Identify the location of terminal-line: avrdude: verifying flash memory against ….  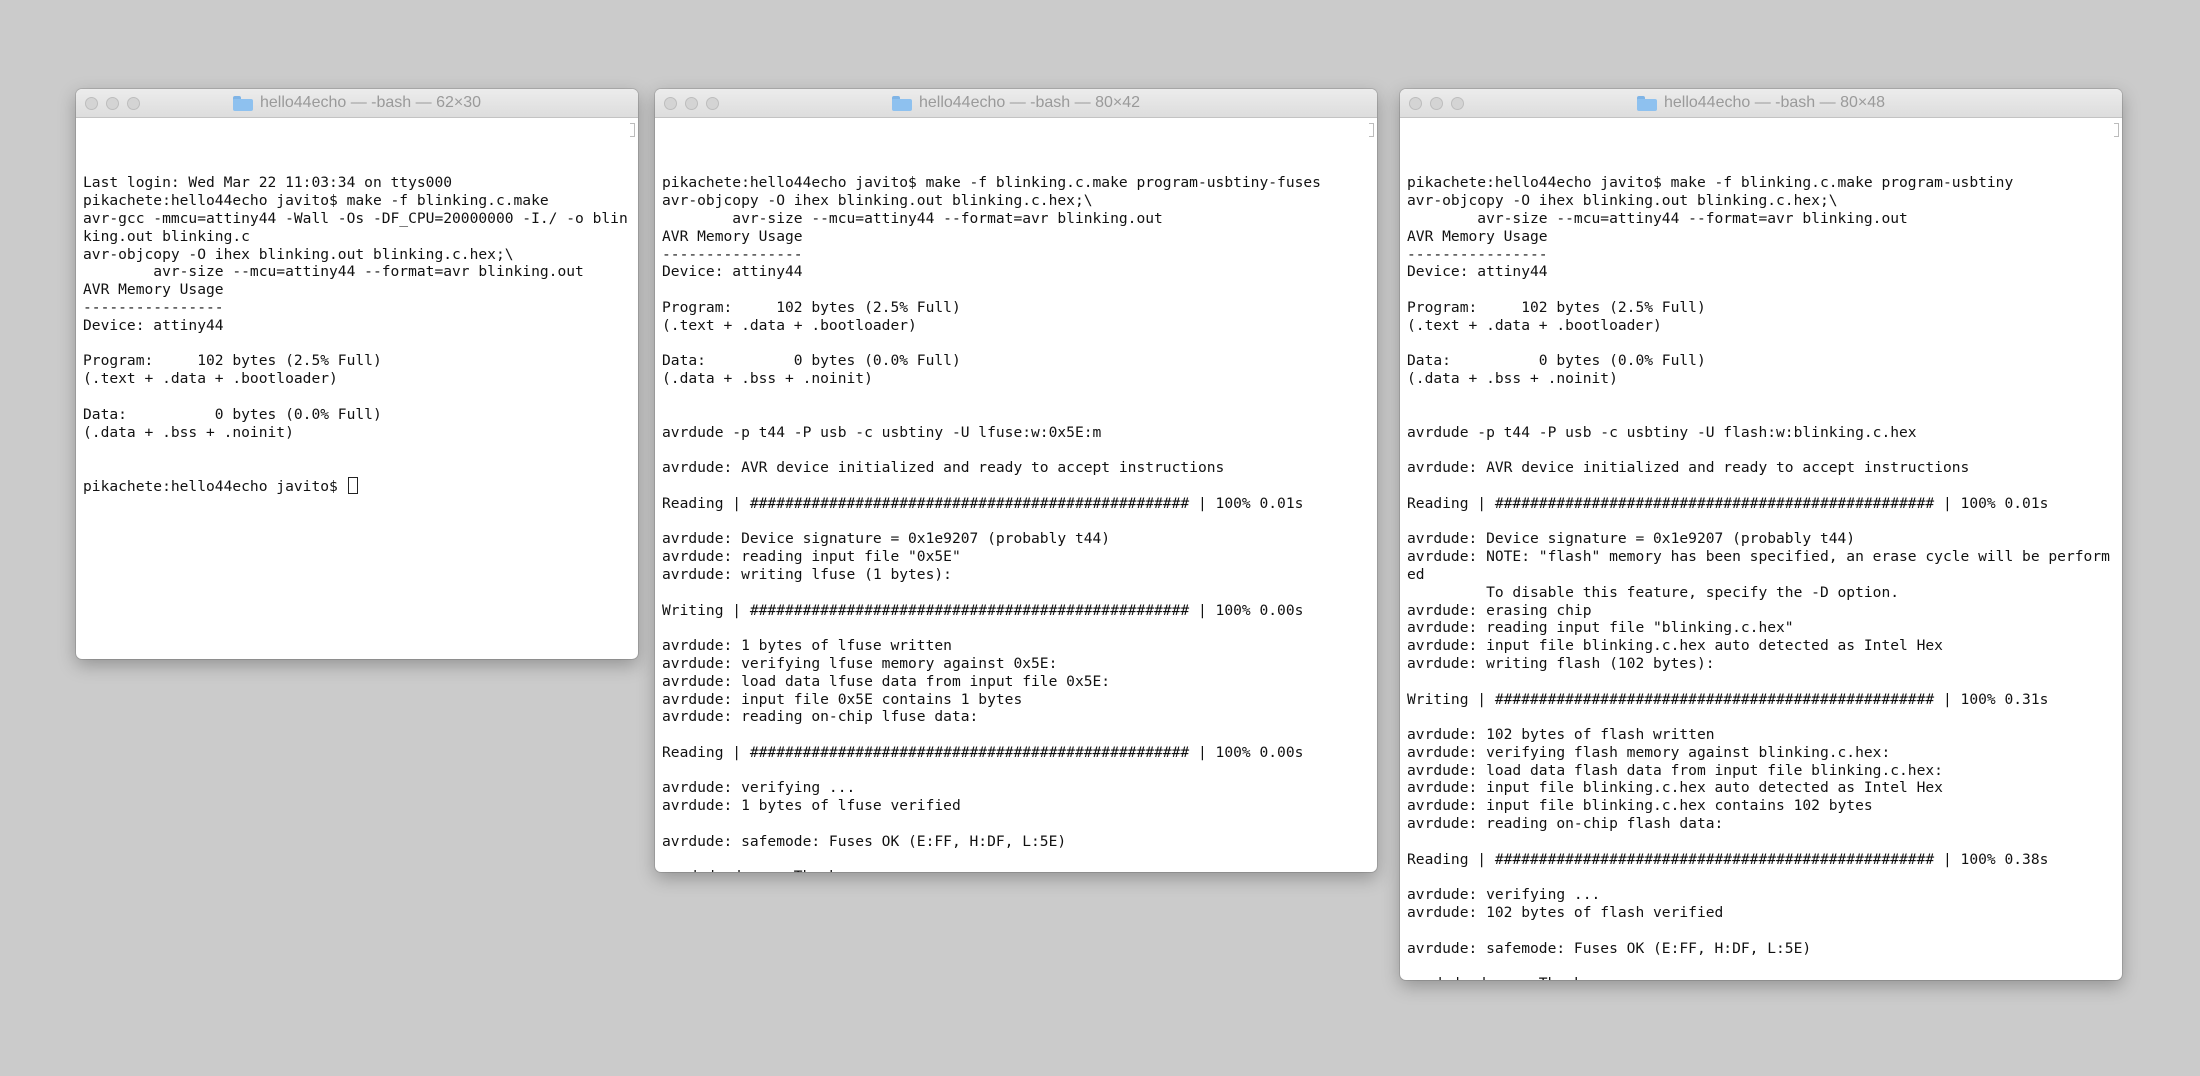
(1649, 752).